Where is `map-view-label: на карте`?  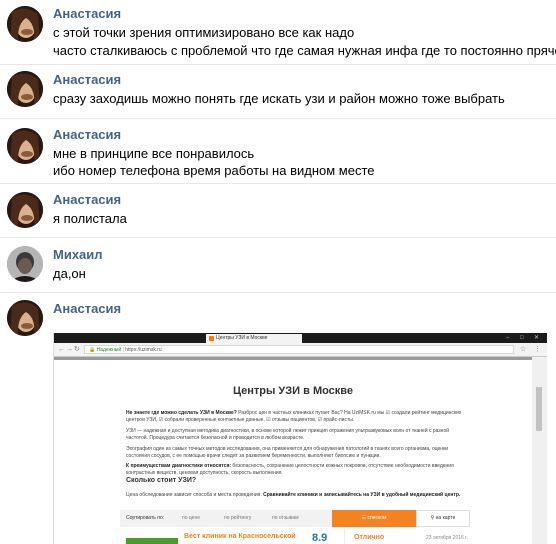 map-view-label: на карте is located at coordinates (445, 518).